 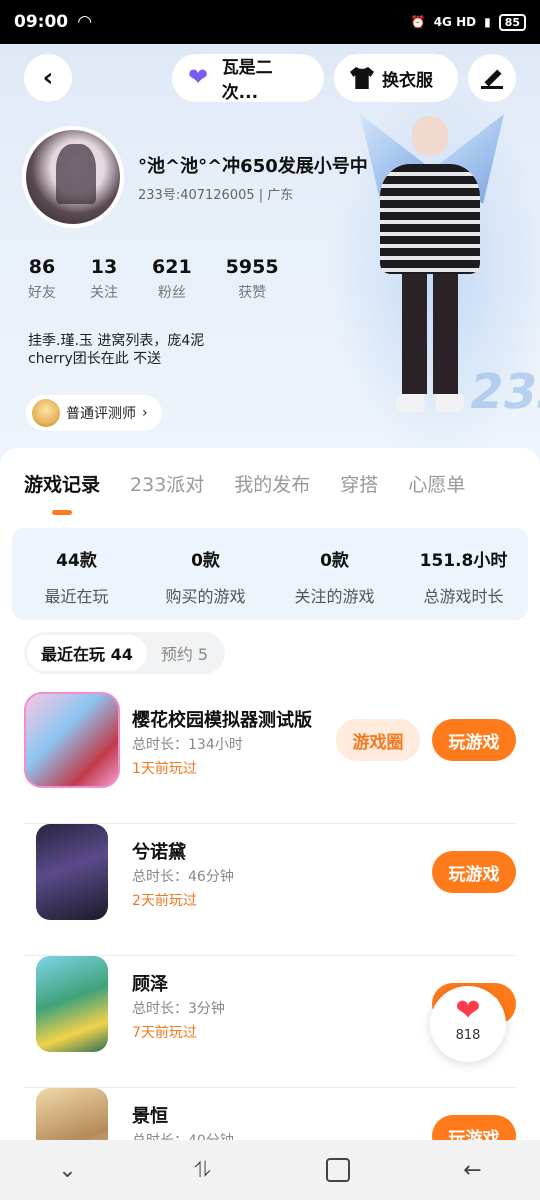 I want to click on stat-fans: 621 粉丝, so click(x=172, y=279).